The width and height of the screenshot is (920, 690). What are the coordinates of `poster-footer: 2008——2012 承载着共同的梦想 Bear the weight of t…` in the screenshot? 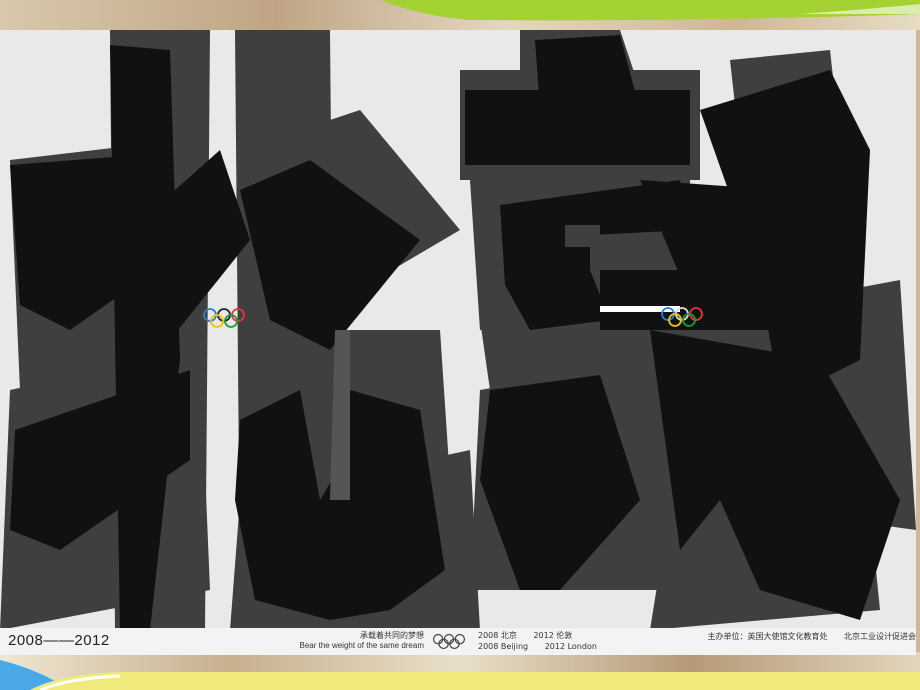 It's located at (458, 641).